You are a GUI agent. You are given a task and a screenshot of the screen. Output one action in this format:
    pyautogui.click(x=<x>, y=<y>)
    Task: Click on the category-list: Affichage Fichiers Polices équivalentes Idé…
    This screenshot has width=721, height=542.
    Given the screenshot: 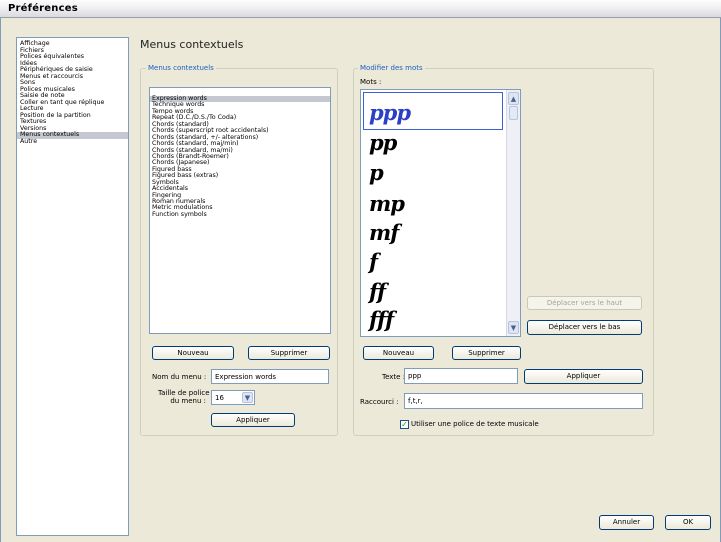 What is the action you would take?
    pyautogui.click(x=72, y=286)
    